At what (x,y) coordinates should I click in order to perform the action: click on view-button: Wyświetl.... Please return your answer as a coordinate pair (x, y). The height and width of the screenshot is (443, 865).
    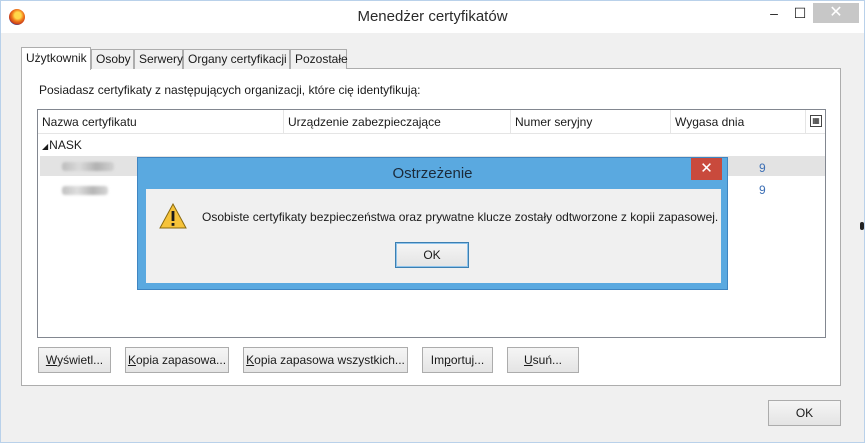
    Looking at the image, I should click on (74, 360).